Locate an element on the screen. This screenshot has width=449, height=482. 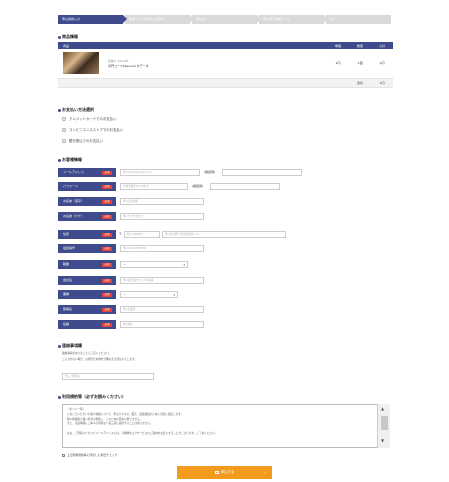
address-field: 例) 東京都千代田区神田1-1-1 is located at coordinates (224, 234).